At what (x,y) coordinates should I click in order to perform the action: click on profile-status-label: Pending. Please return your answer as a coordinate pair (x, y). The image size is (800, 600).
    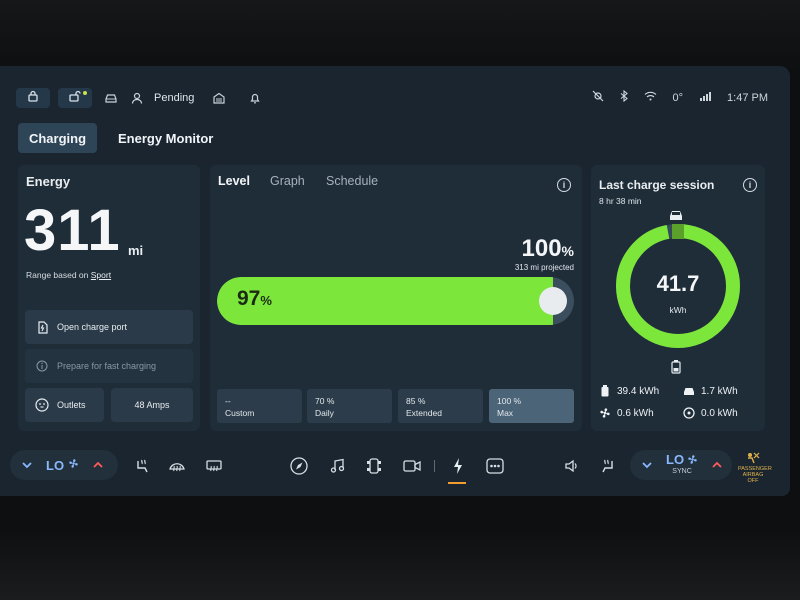
    Looking at the image, I should click on (174, 98).